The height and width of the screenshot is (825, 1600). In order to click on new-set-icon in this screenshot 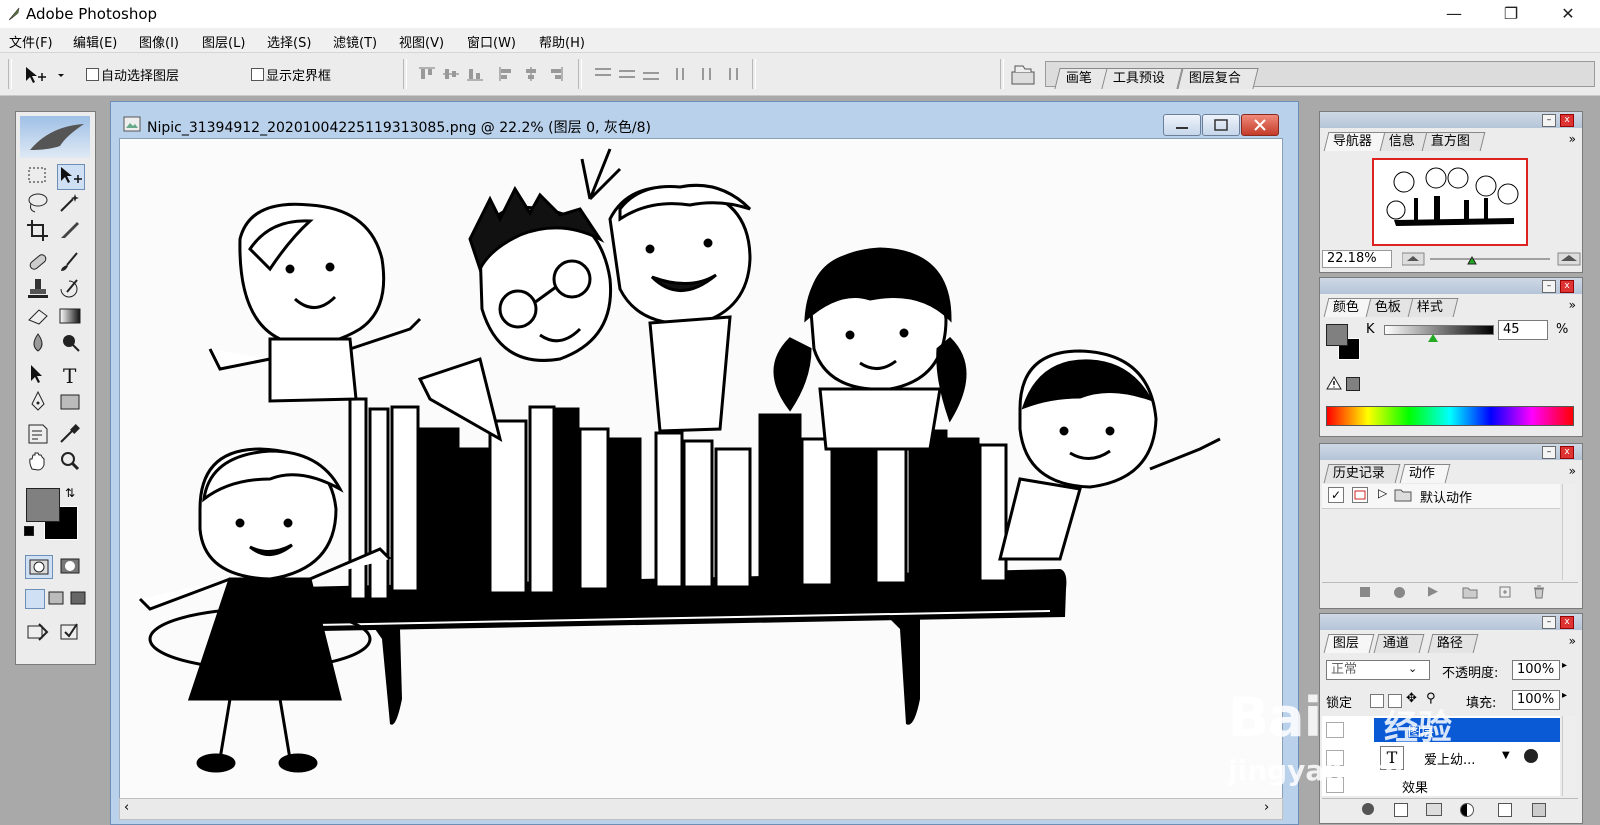, I will do `click(1470, 592)`.